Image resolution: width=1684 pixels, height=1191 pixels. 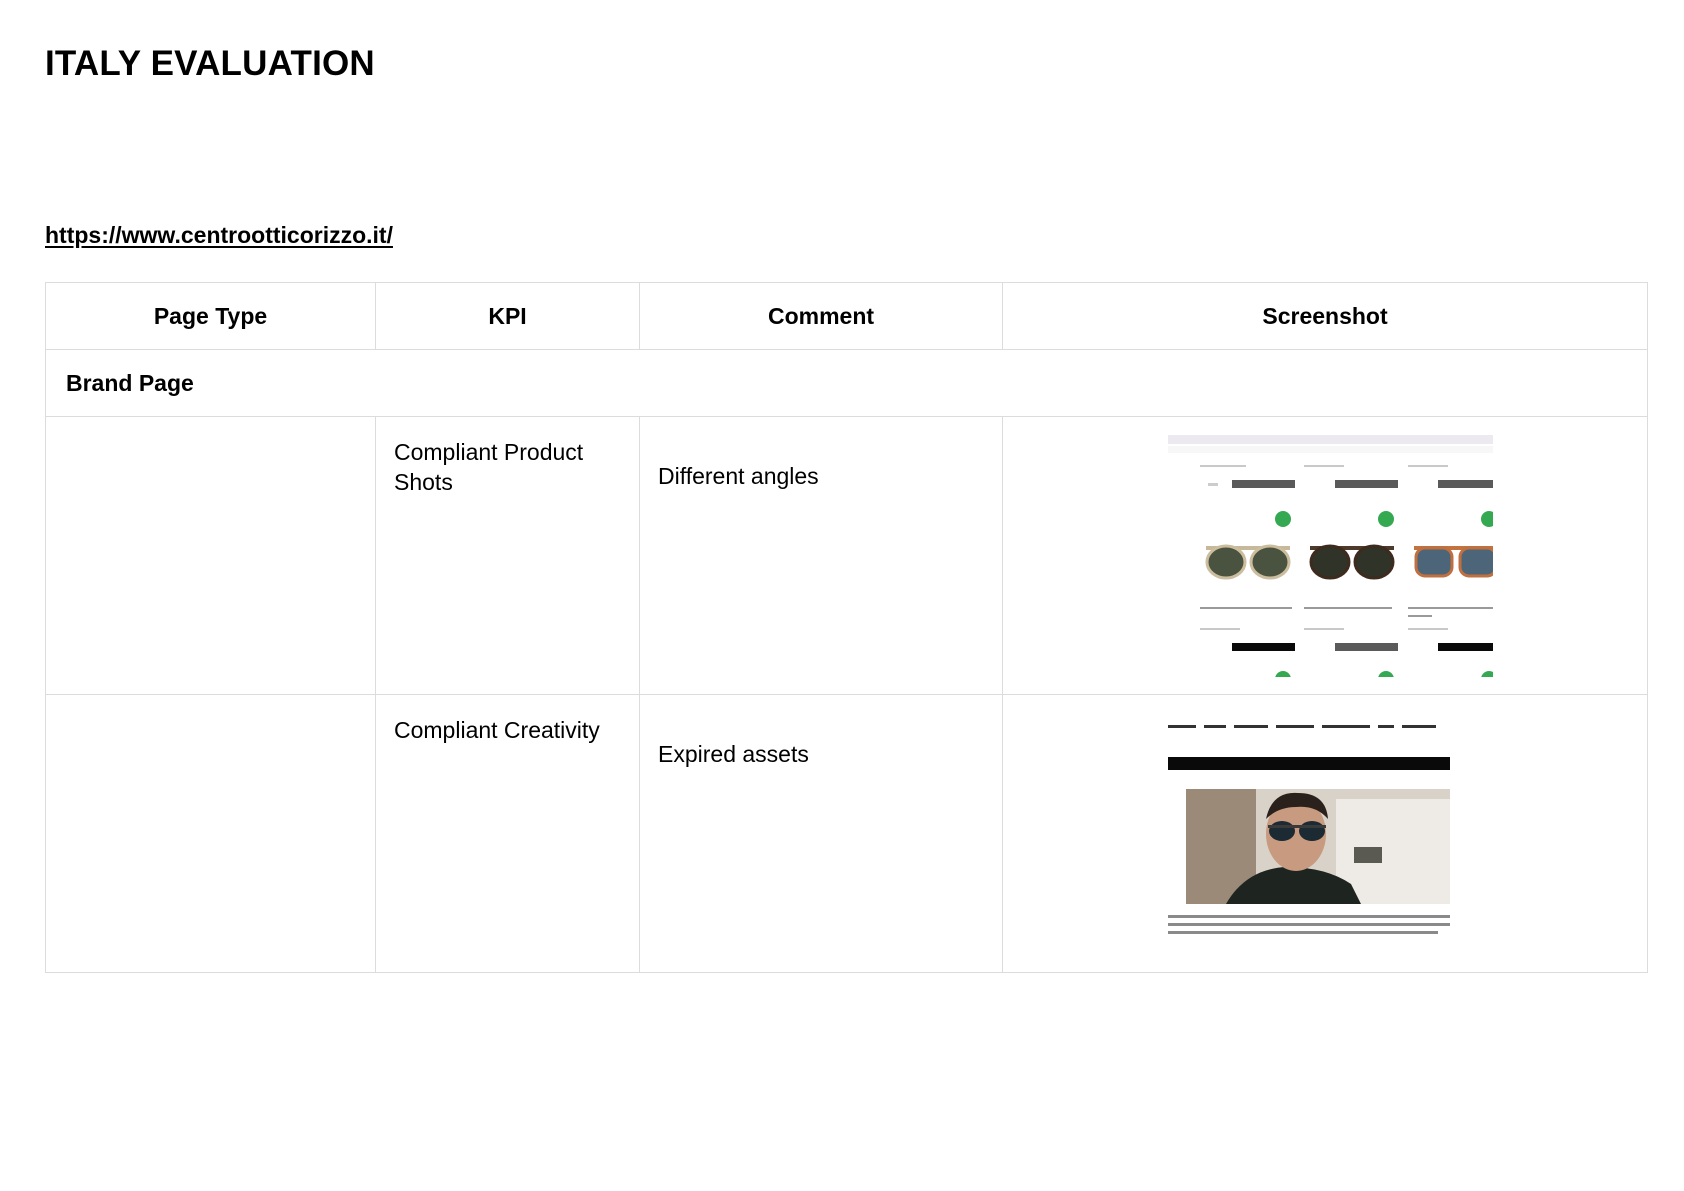 What do you see at coordinates (507, 833) in the screenshot?
I see `kpi-cell: Compliant Creativity` at bounding box center [507, 833].